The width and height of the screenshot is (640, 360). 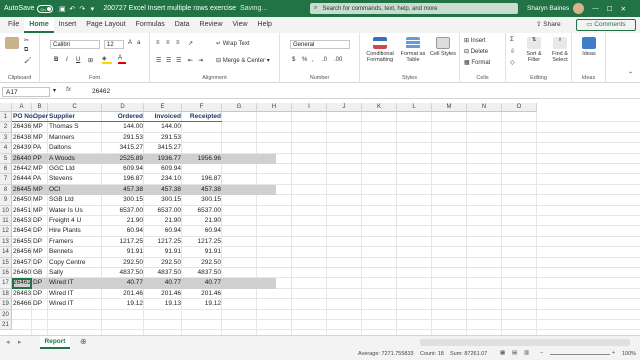 What do you see at coordinates (75, 179) in the screenshot?
I see `table-cell: Stevens` at bounding box center [75, 179].